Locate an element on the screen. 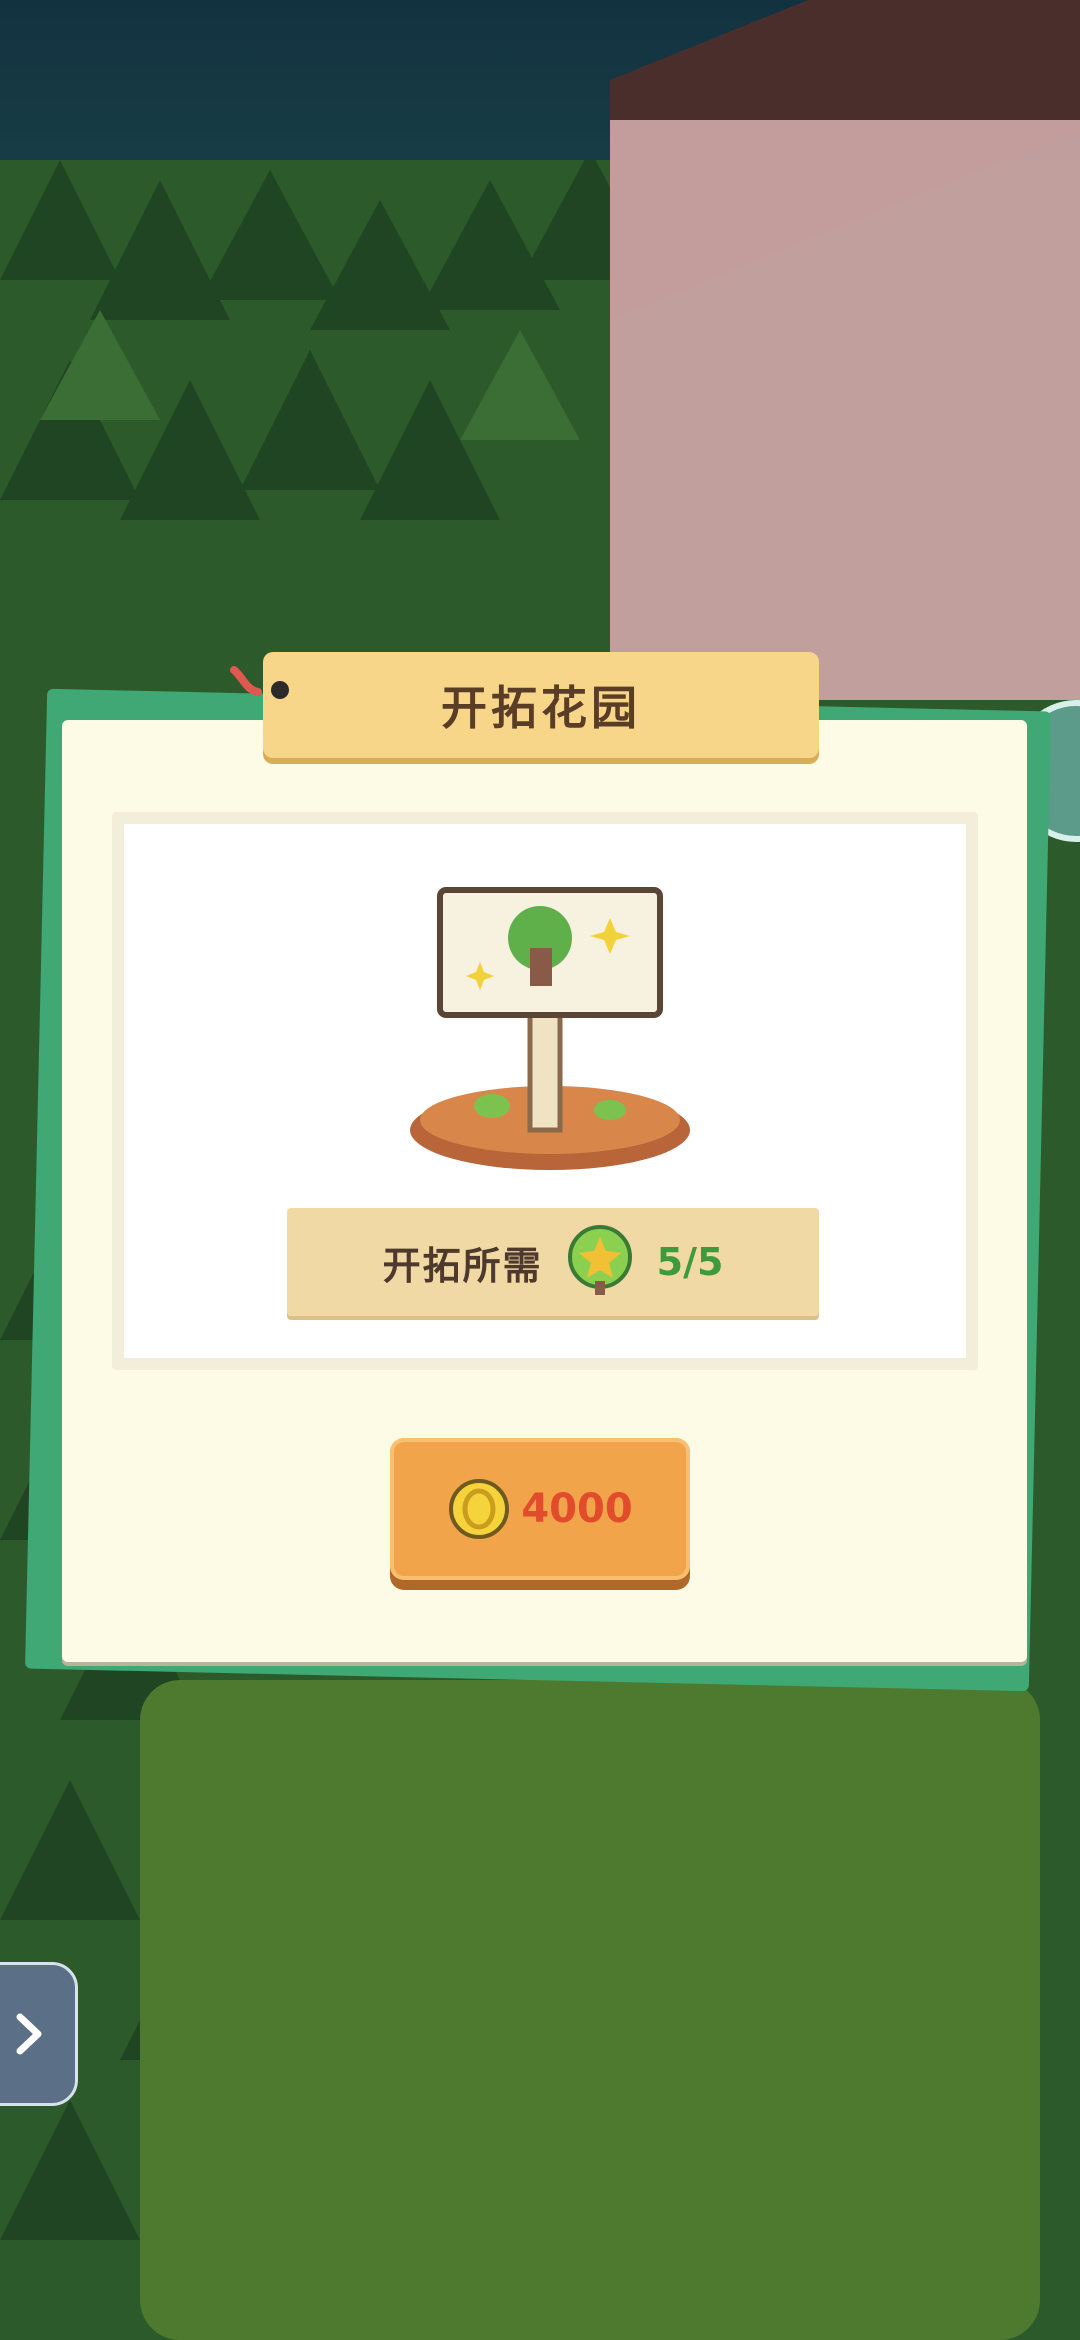 The width and height of the screenshot is (1080, 2340). dialog-title-ribbon: 开拓花园 is located at coordinates (541, 705).